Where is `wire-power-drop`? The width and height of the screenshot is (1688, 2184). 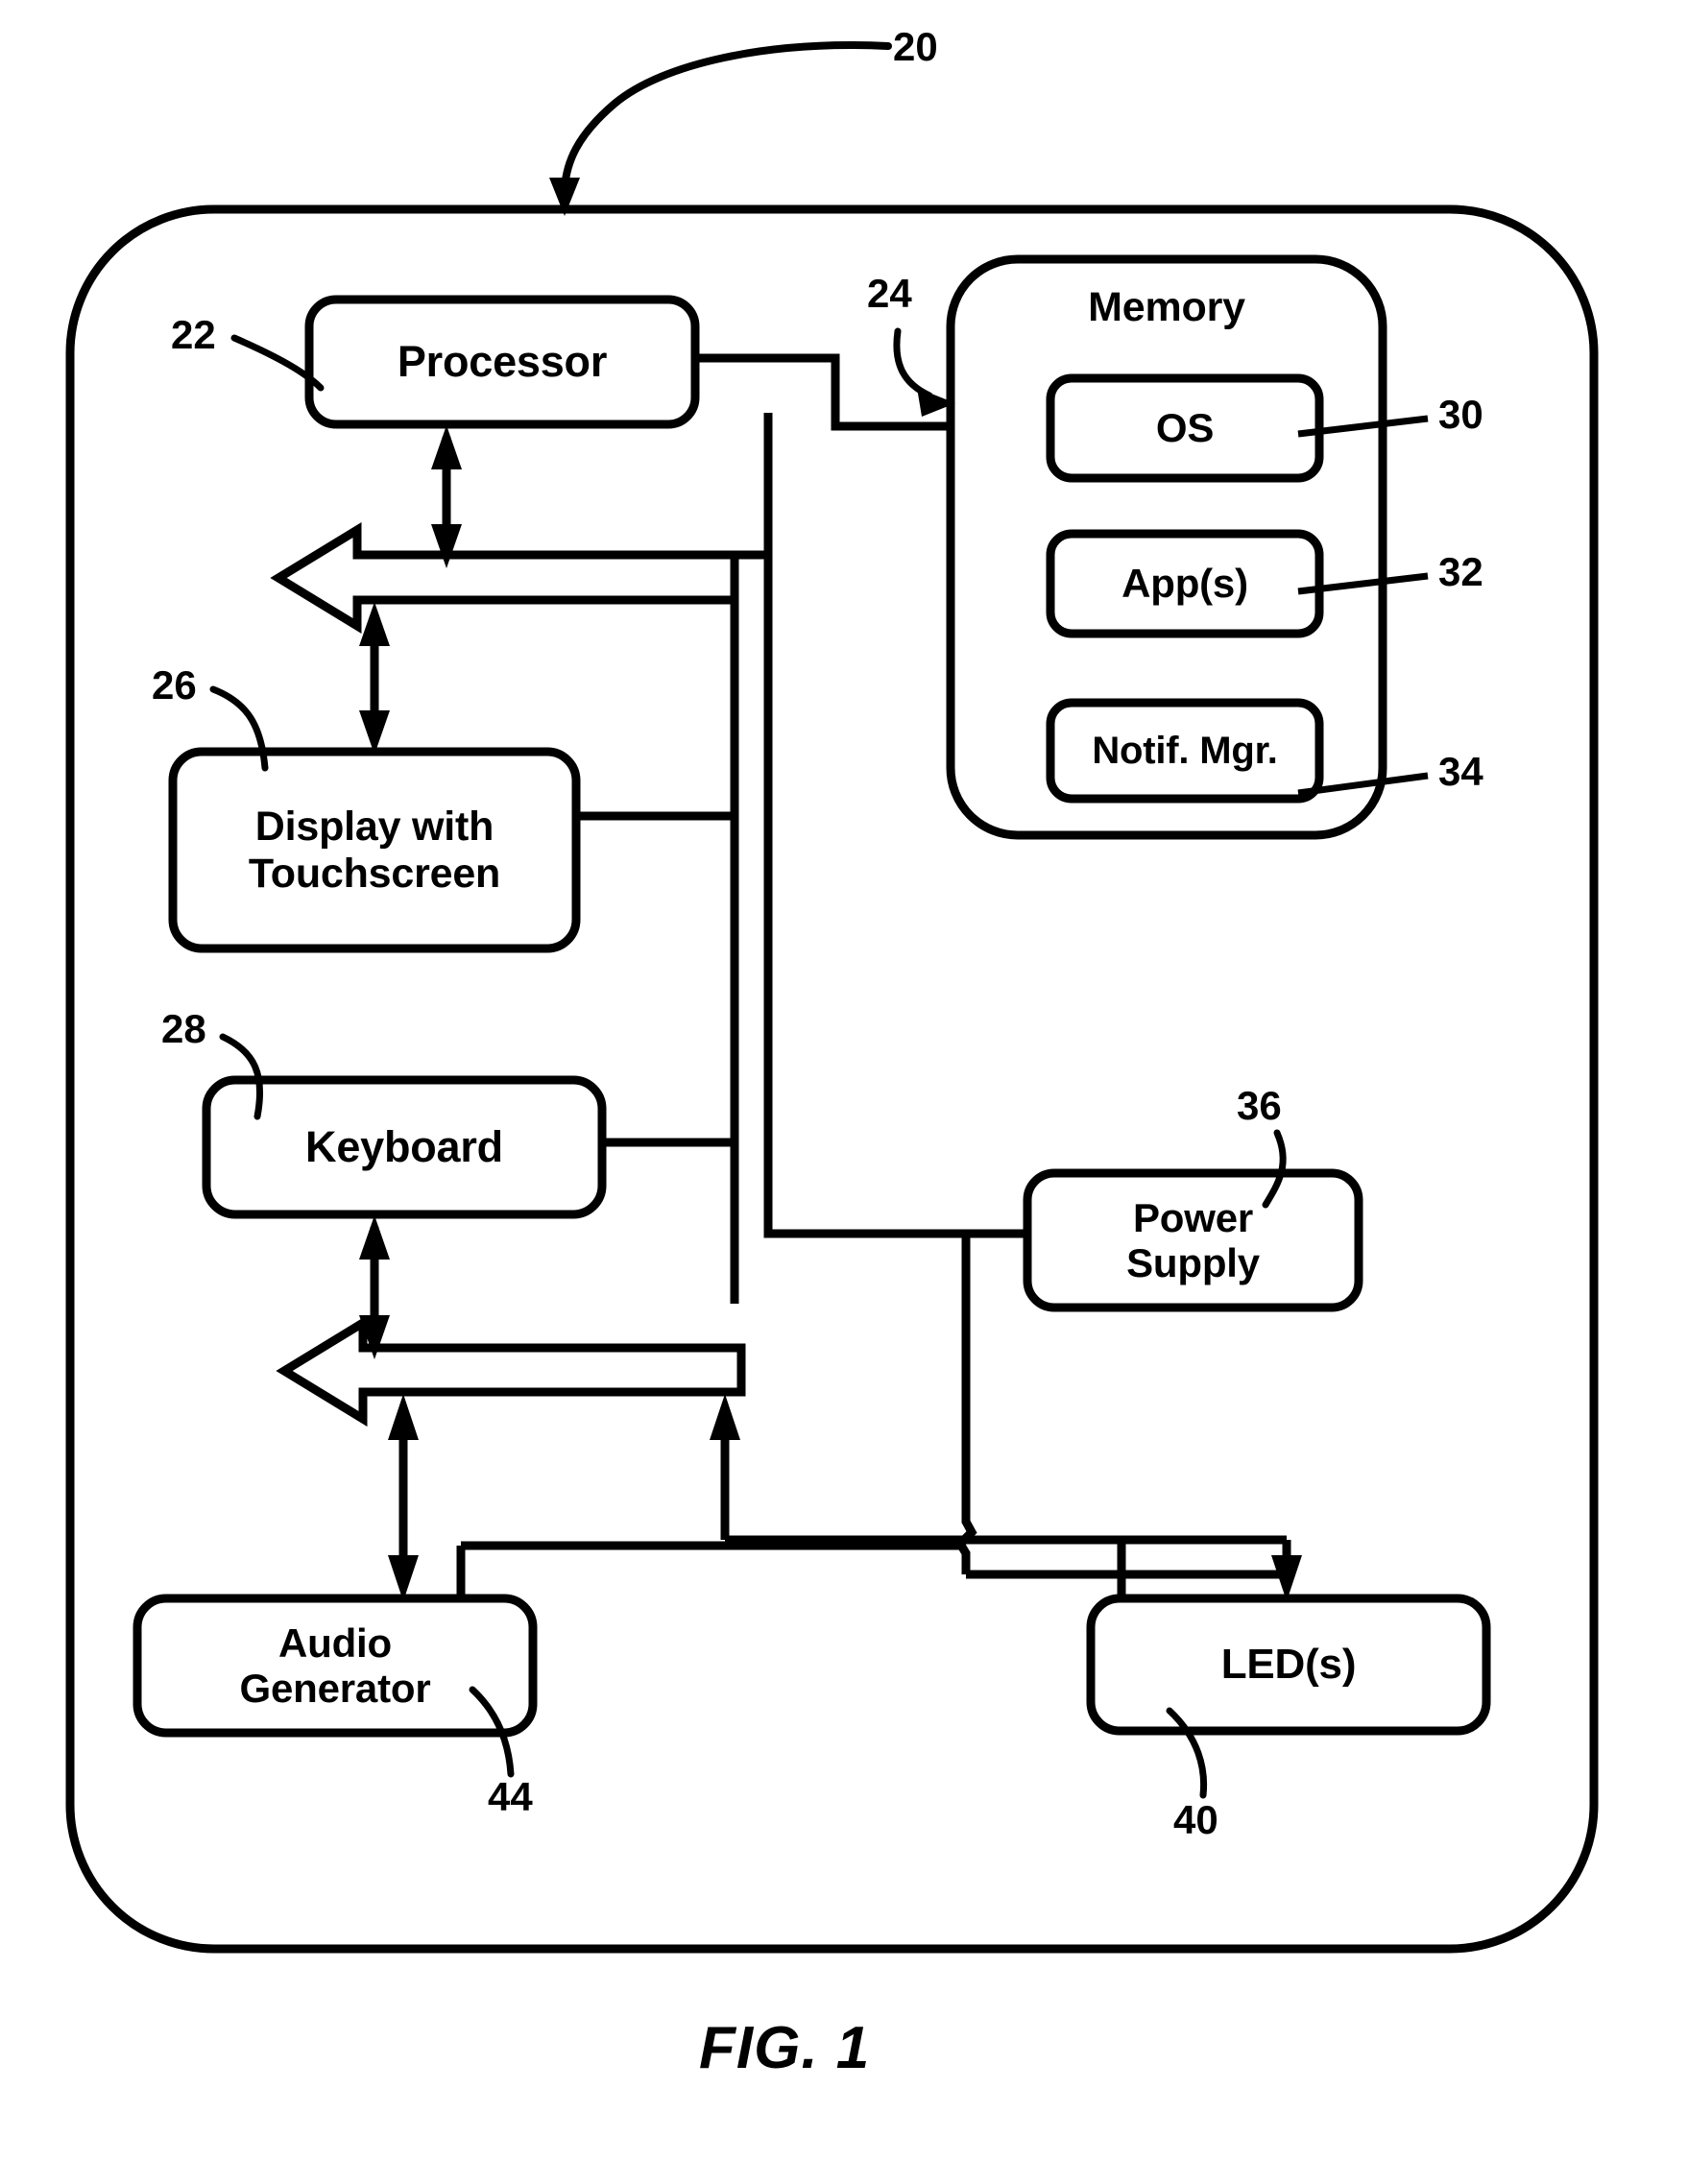
wire-power-drop is located at coordinates (966, 1404).